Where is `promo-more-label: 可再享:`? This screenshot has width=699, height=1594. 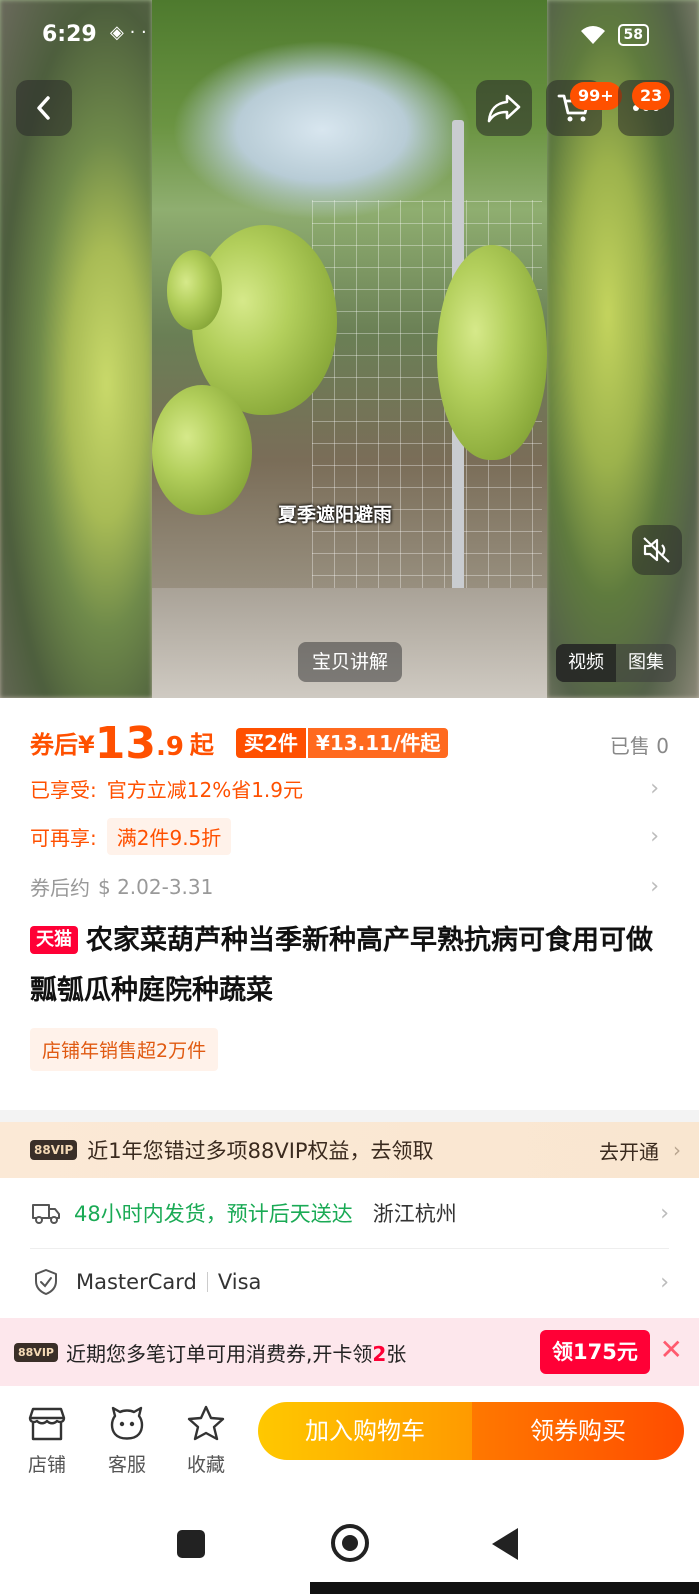
promo-more-label: 可再享: is located at coordinates (63, 838).